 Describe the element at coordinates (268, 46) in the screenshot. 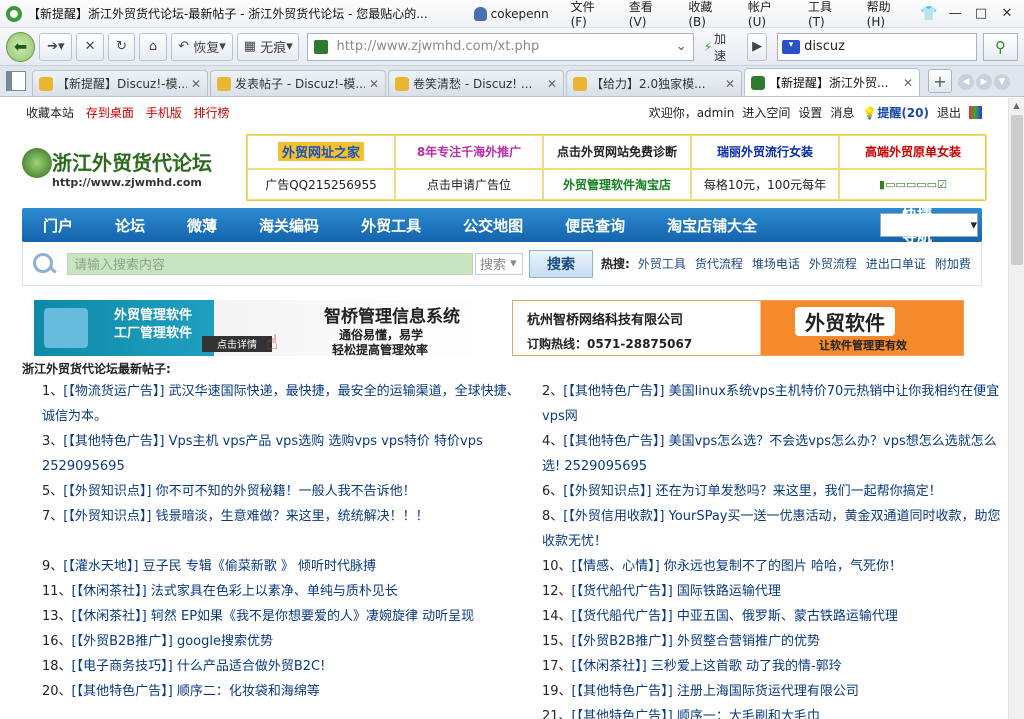

I see `incognito-button: ▦ 无痕 ▾` at that location.